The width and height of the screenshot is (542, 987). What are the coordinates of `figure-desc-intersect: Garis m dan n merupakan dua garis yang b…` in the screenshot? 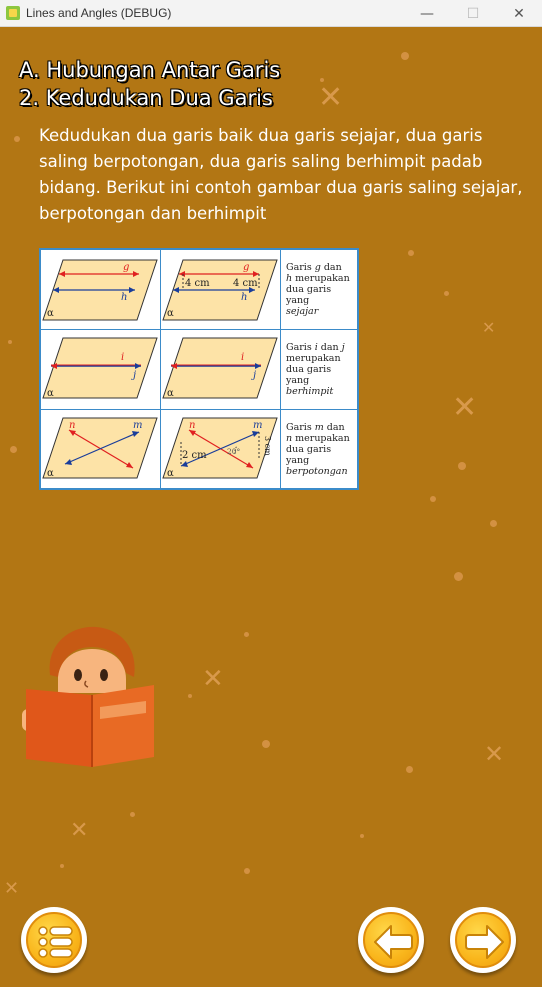 It's located at (319, 449).